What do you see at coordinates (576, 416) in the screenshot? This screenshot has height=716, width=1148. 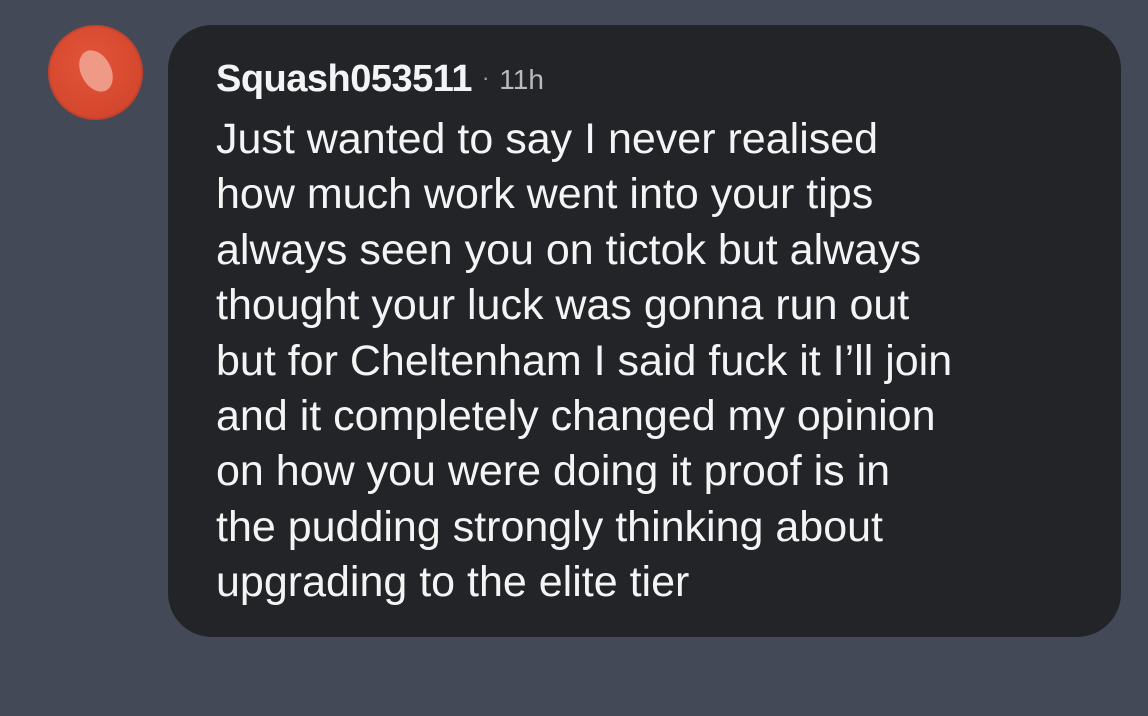 I see `comment-line: and it completely changed my opinion` at bounding box center [576, 416].